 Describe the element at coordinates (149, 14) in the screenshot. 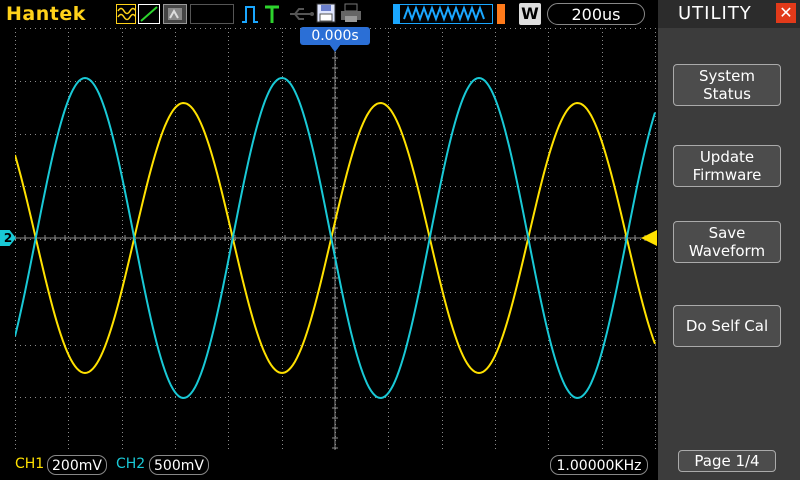

I see `line-mode-icon` at that location.